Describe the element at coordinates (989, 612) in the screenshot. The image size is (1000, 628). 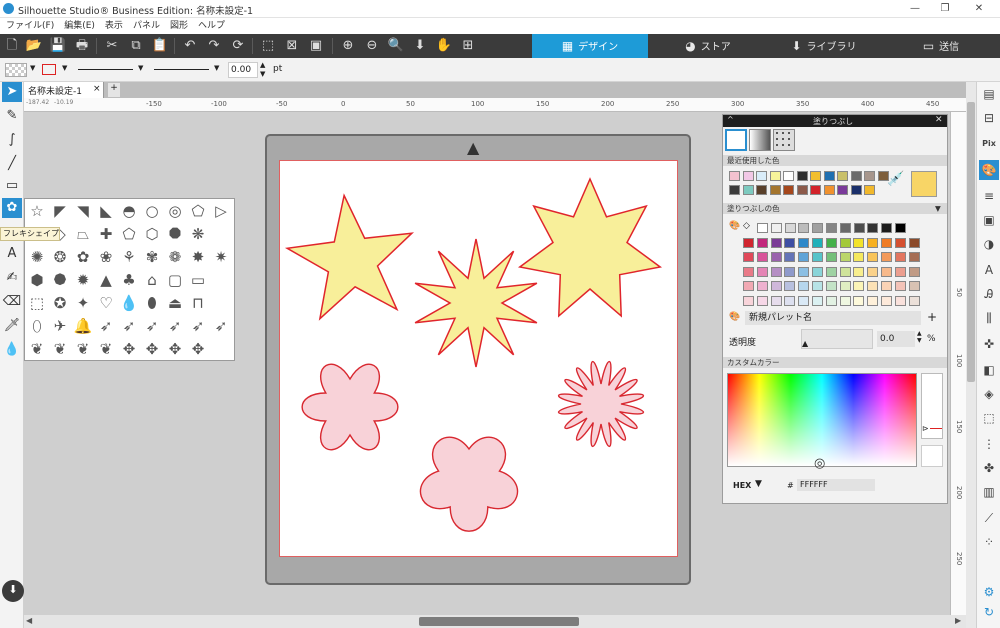
I see `sync-icon: ↻` at that location.